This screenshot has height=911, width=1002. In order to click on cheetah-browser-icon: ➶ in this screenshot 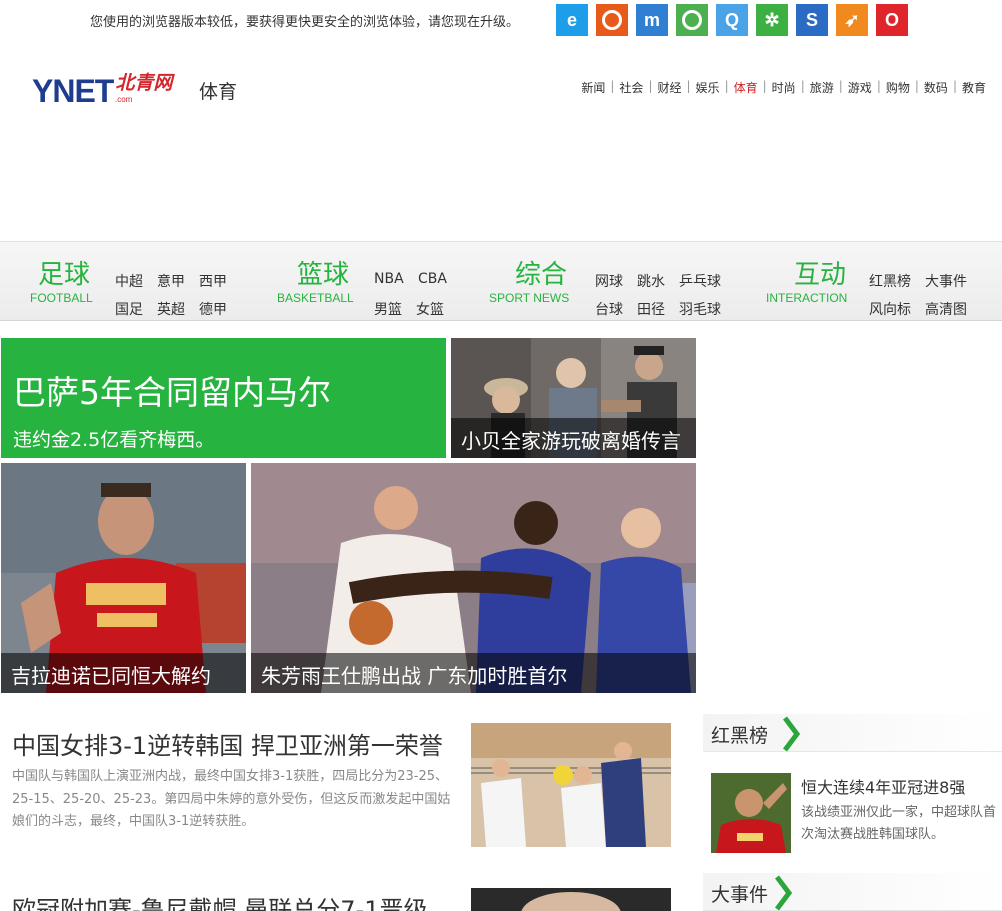, I will do `click(852, 20)`.